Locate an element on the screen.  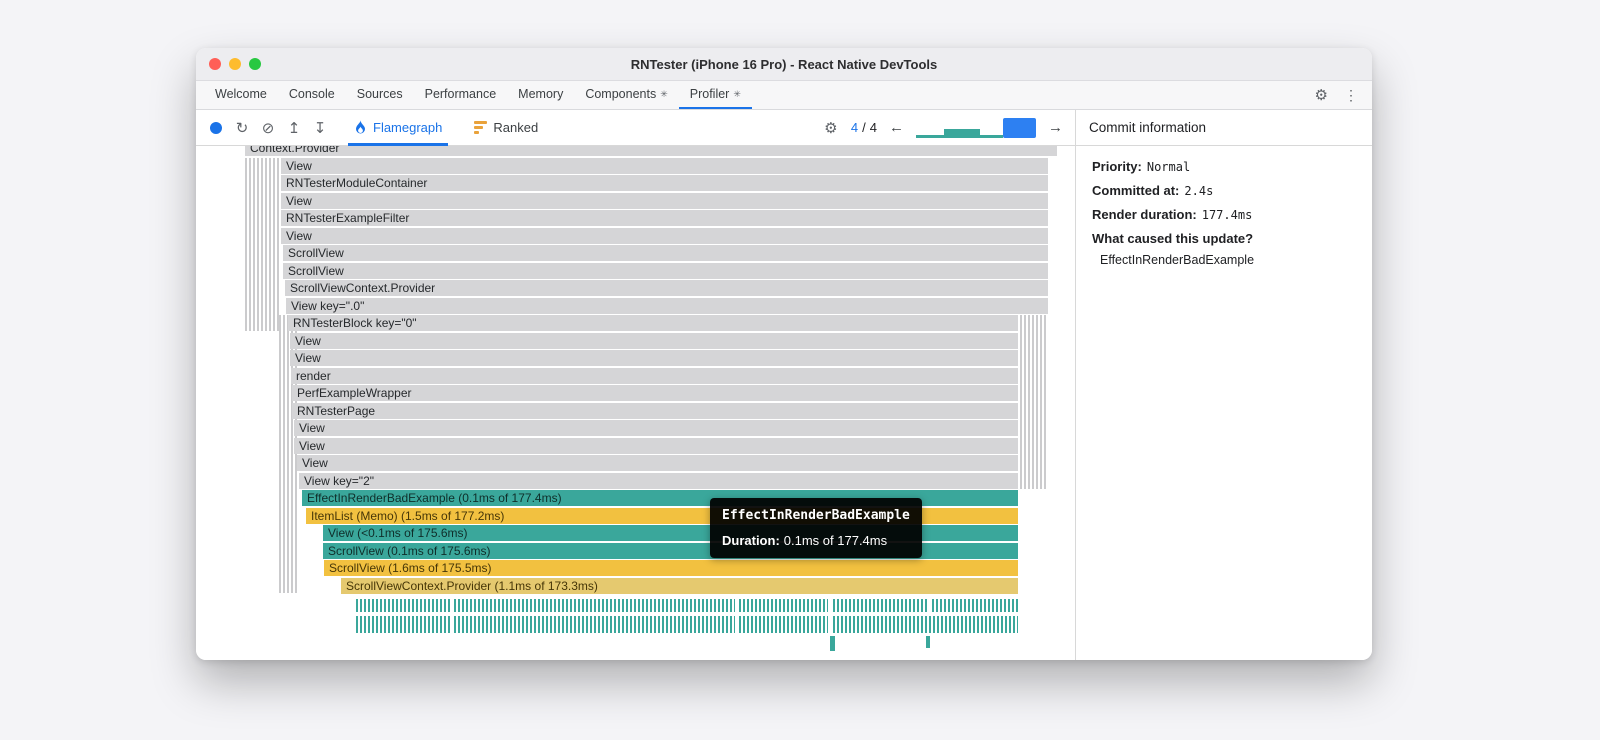
reload-icon: ↻ is located at coordinates (242, 128).